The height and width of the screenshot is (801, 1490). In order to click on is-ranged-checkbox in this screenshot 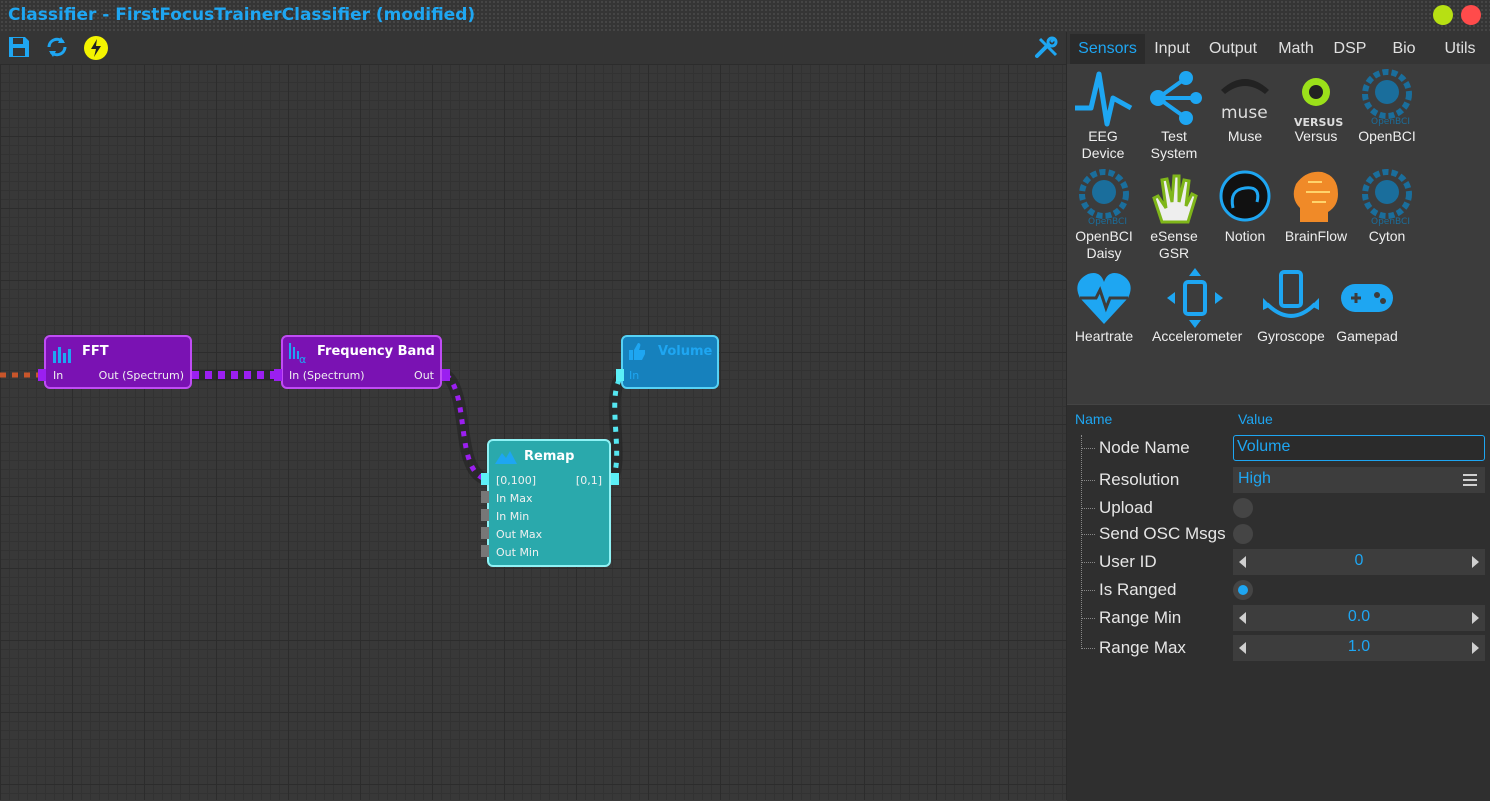, I will do `click(1243, 590)`.